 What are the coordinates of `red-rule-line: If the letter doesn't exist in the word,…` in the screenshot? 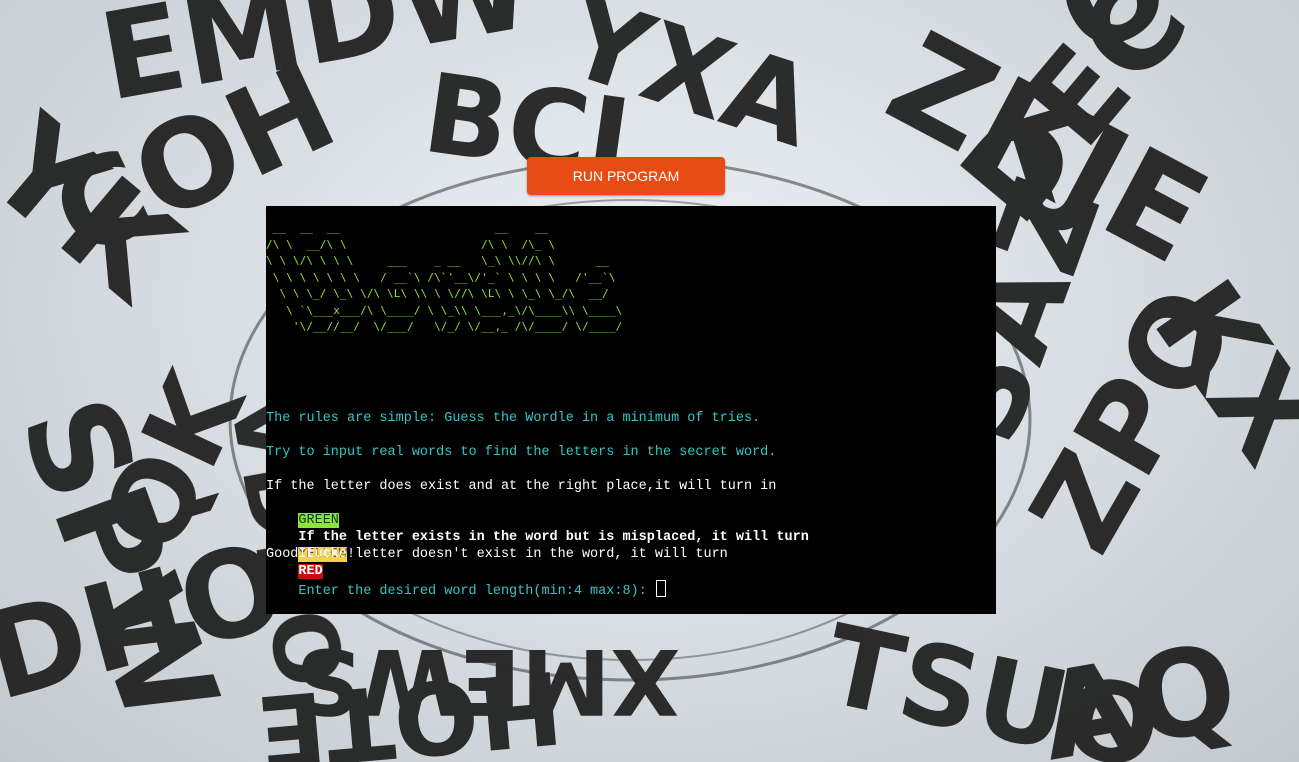 It's located at (513, 554).